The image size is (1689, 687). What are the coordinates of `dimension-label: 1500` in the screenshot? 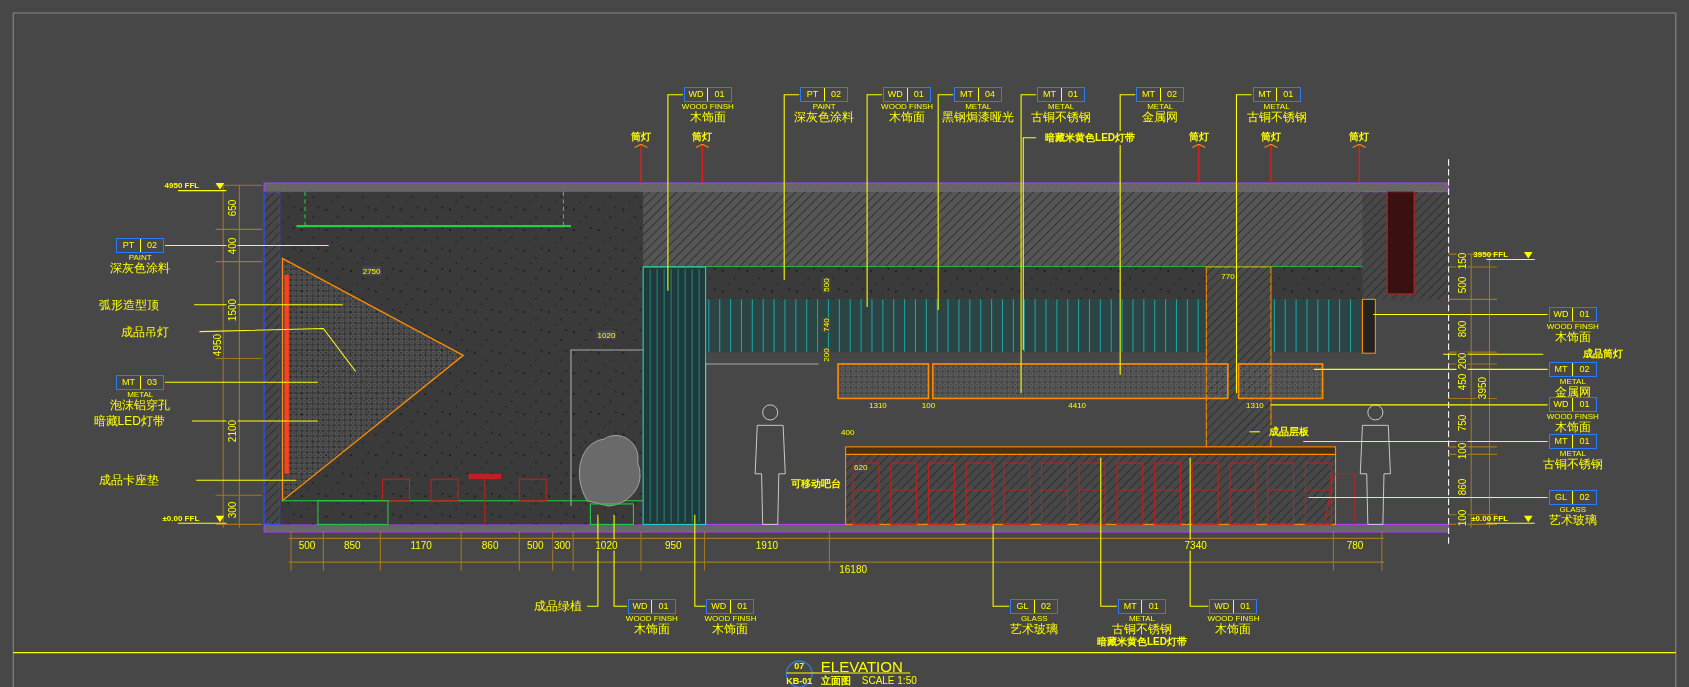 It's located at (232, 310).